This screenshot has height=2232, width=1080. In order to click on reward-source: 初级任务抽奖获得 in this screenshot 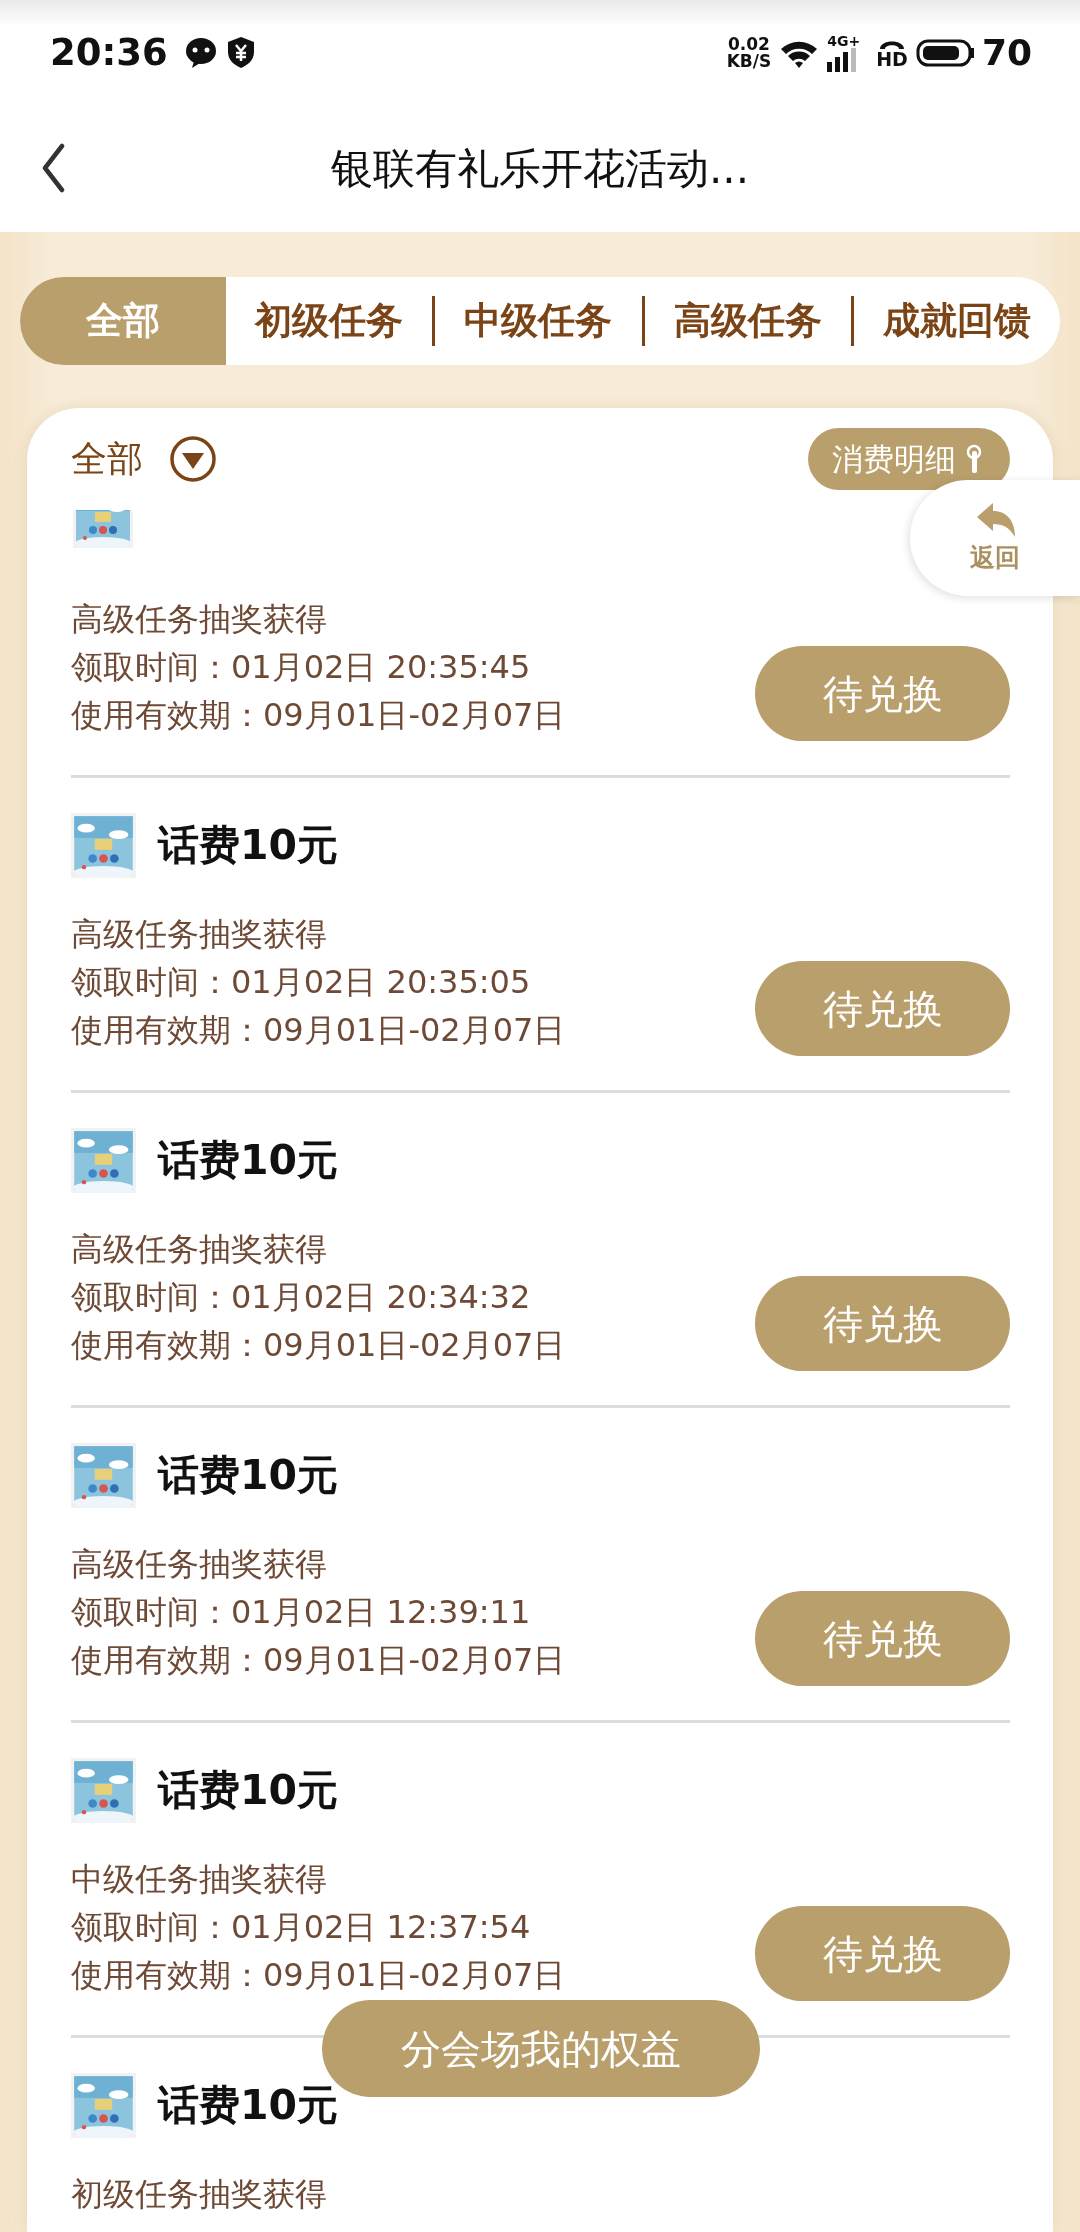, I will do `click(199, 2194)`.